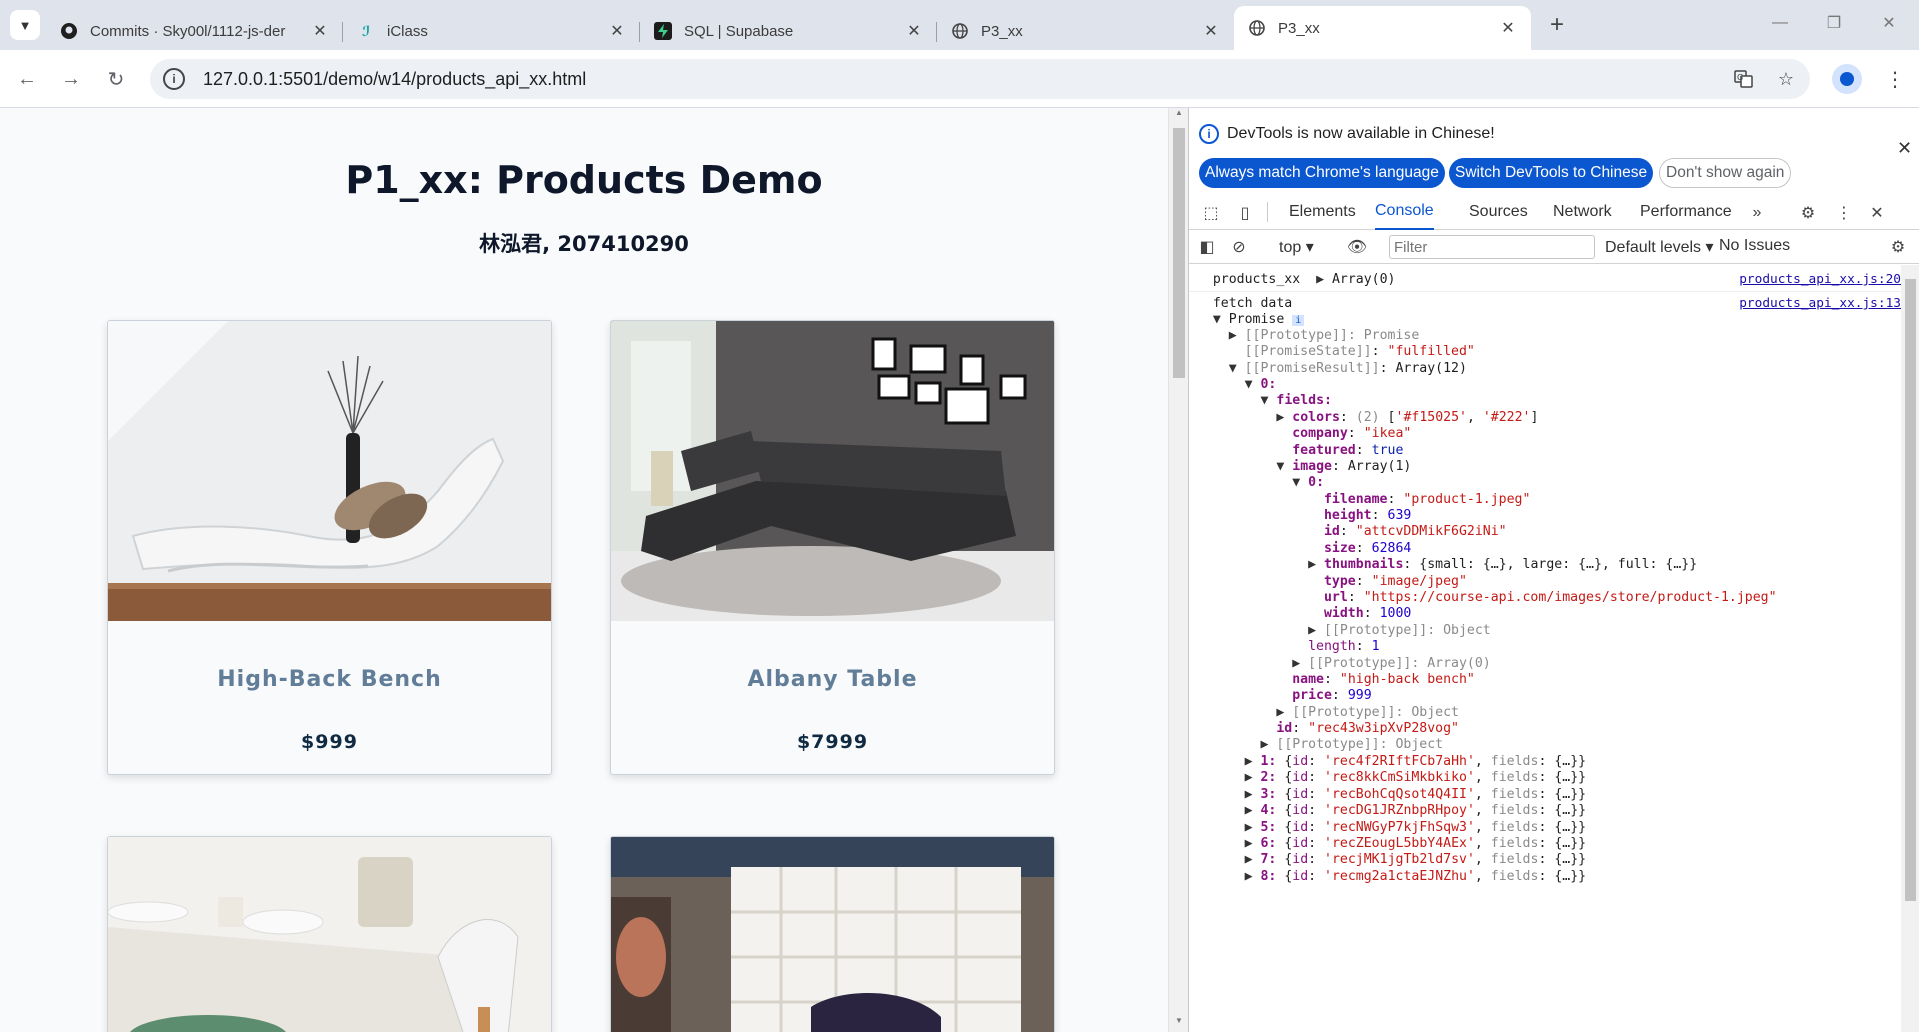 The height and width of the screenshot is (1035, 1919). I want to click on close-banner-icon: ✕, so click(1904, 148).